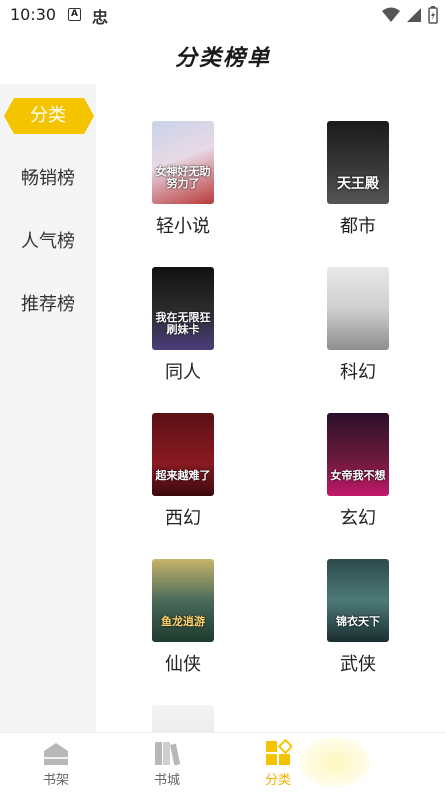  Describe the element at coordinates (223, 15) in the screenshot. I see `status-bar: 10:30 A 忠` at that location.